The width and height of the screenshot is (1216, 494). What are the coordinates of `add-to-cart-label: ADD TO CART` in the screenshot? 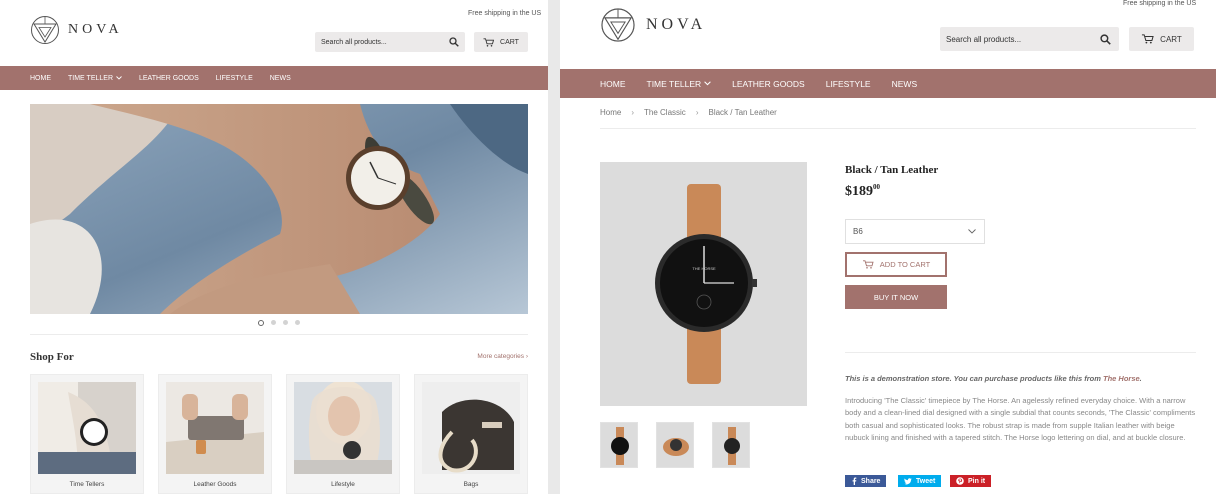 It's located at (905, 264).